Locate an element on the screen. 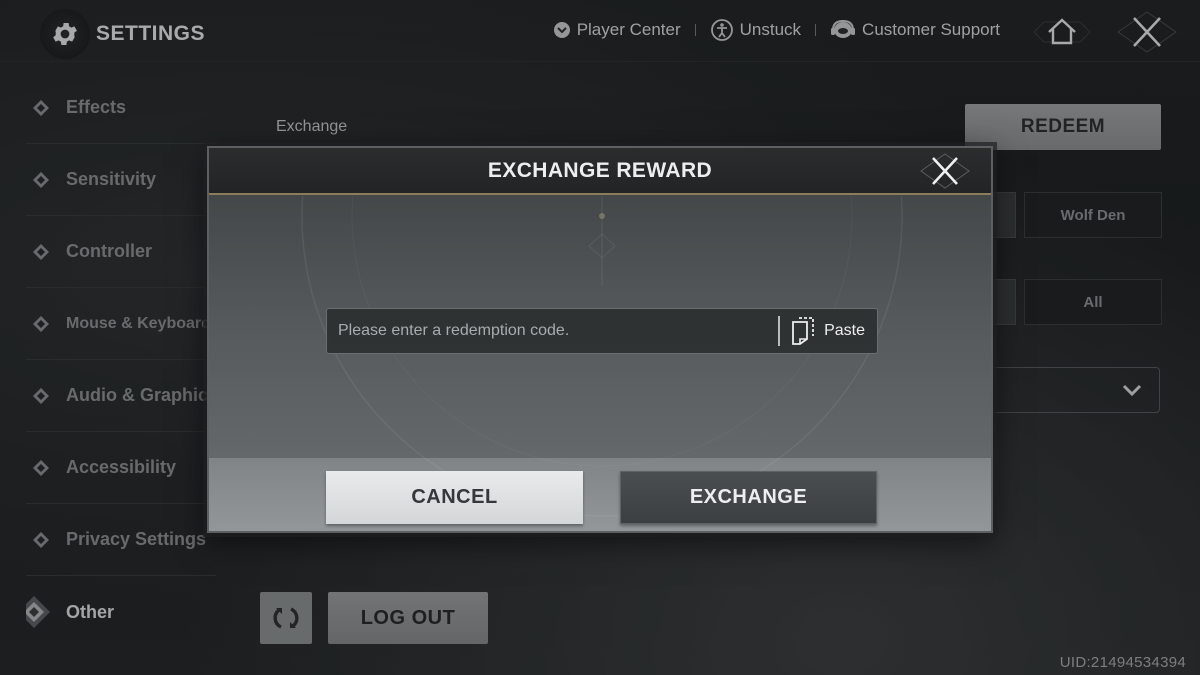 This screenshot has height=675, width=1200. paste-icon is located at coordinates (803, 331).